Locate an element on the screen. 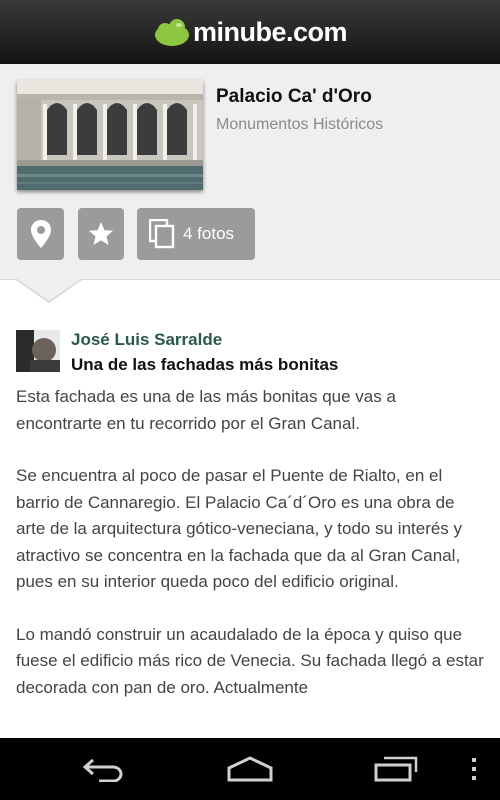 The width and height of the screenshot is (500, 800). back-button is located at coordinates (104, 769).